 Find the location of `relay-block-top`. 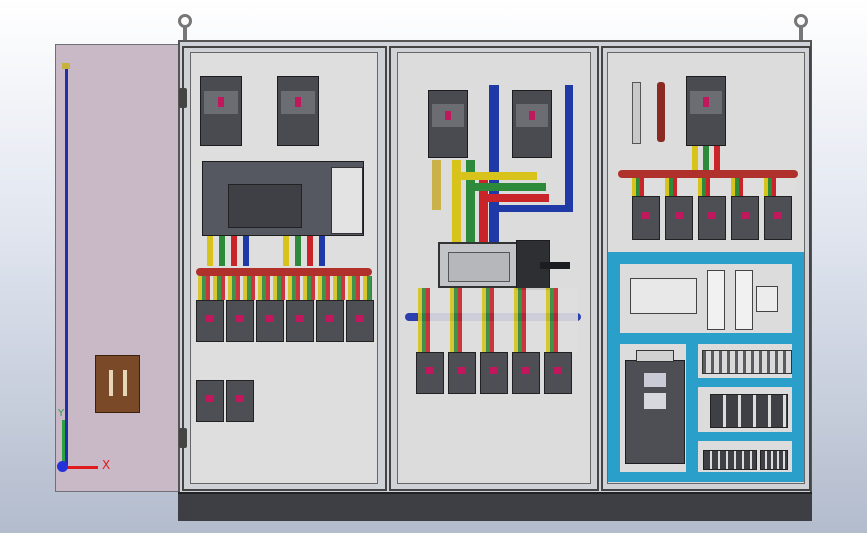

relay-block-top is located at coordinates (767, 299).